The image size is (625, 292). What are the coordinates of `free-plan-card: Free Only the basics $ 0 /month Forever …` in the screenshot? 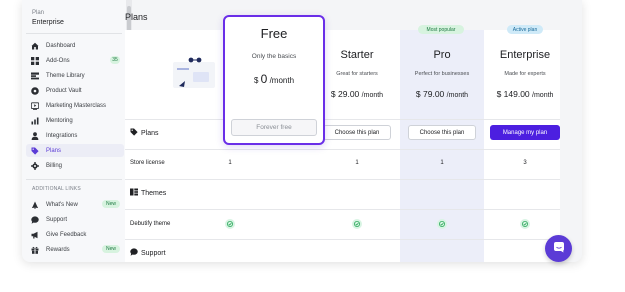 It's located at (274, 80).